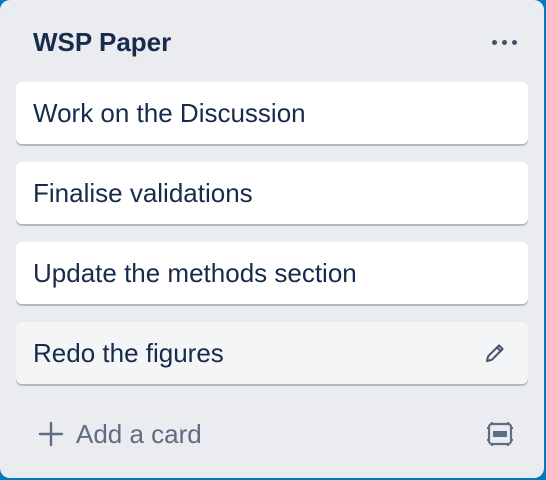 The image size is (546, 480). What do you see at coordinates (500, 440) in the screenshot?
I see `card-template-icon` at bounding box center [500, 440].